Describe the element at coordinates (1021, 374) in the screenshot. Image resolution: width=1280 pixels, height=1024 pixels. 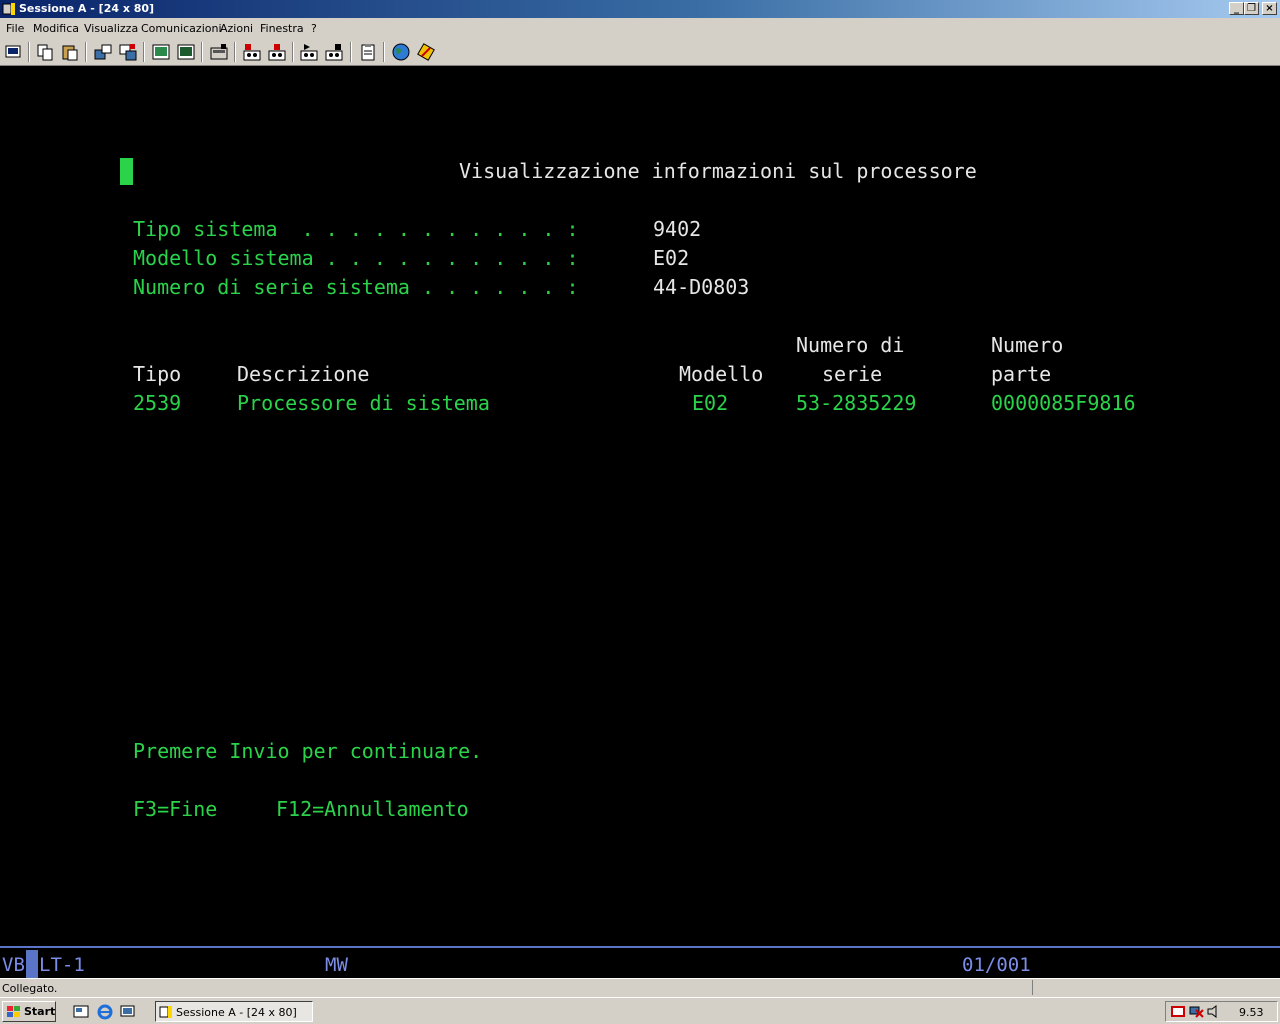
I see `column-header-part-bottom: parte` at that location.